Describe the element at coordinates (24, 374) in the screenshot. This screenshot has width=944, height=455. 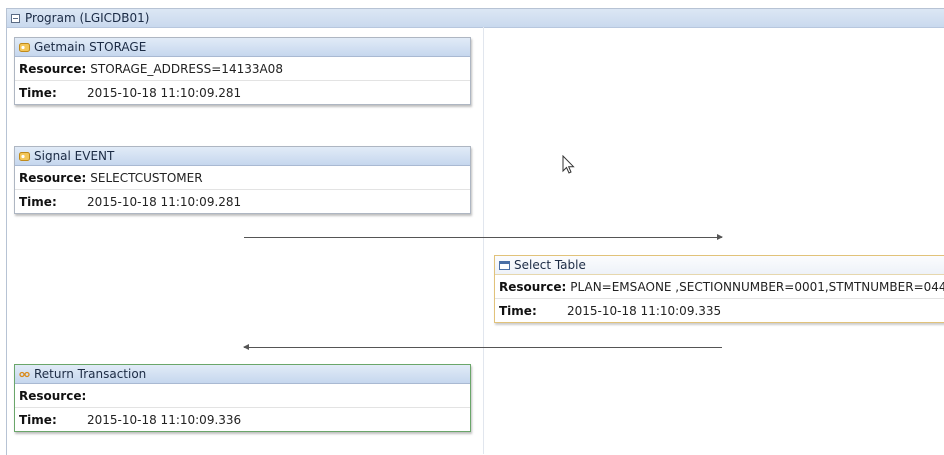
I see `return-icon` at that location.